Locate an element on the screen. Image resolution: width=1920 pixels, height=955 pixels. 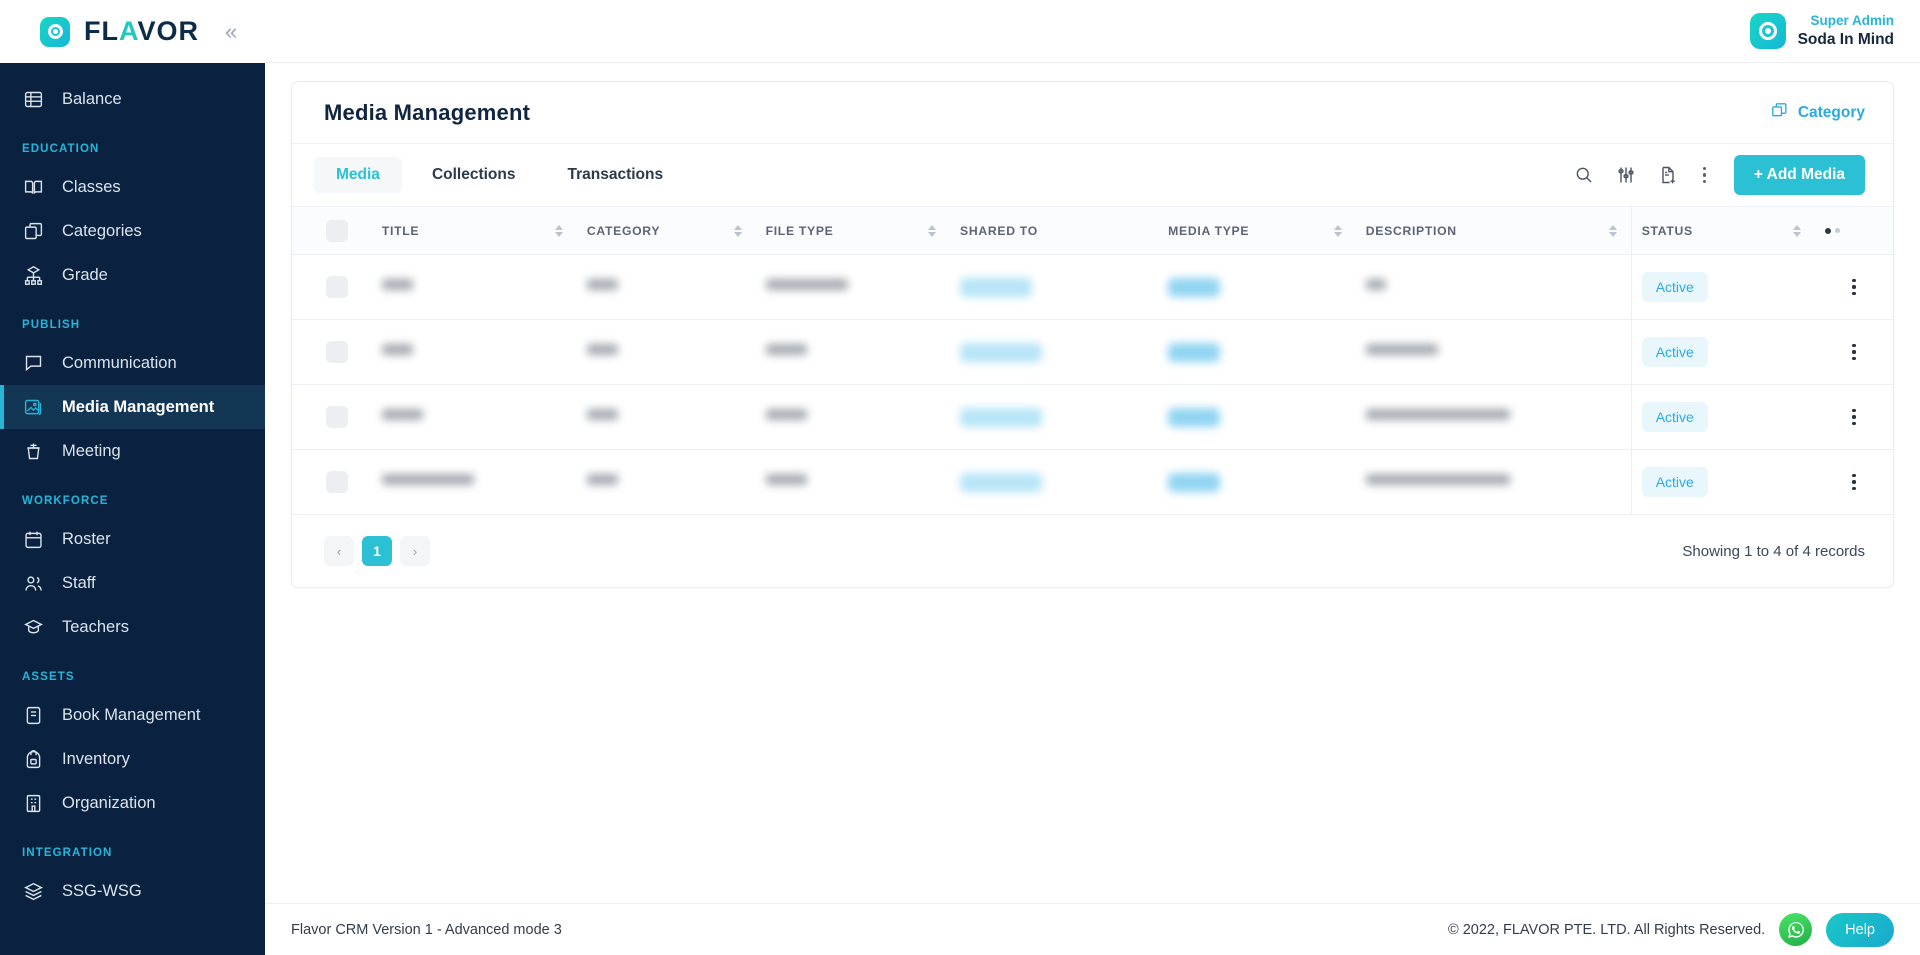
book-icon is located at coordinates (33, 715).